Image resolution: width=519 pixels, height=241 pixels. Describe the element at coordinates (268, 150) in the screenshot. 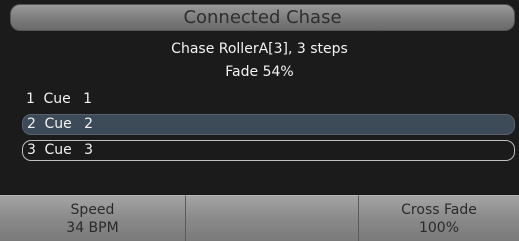

I see `cue-row-3: 3 Cue 3` at that location.